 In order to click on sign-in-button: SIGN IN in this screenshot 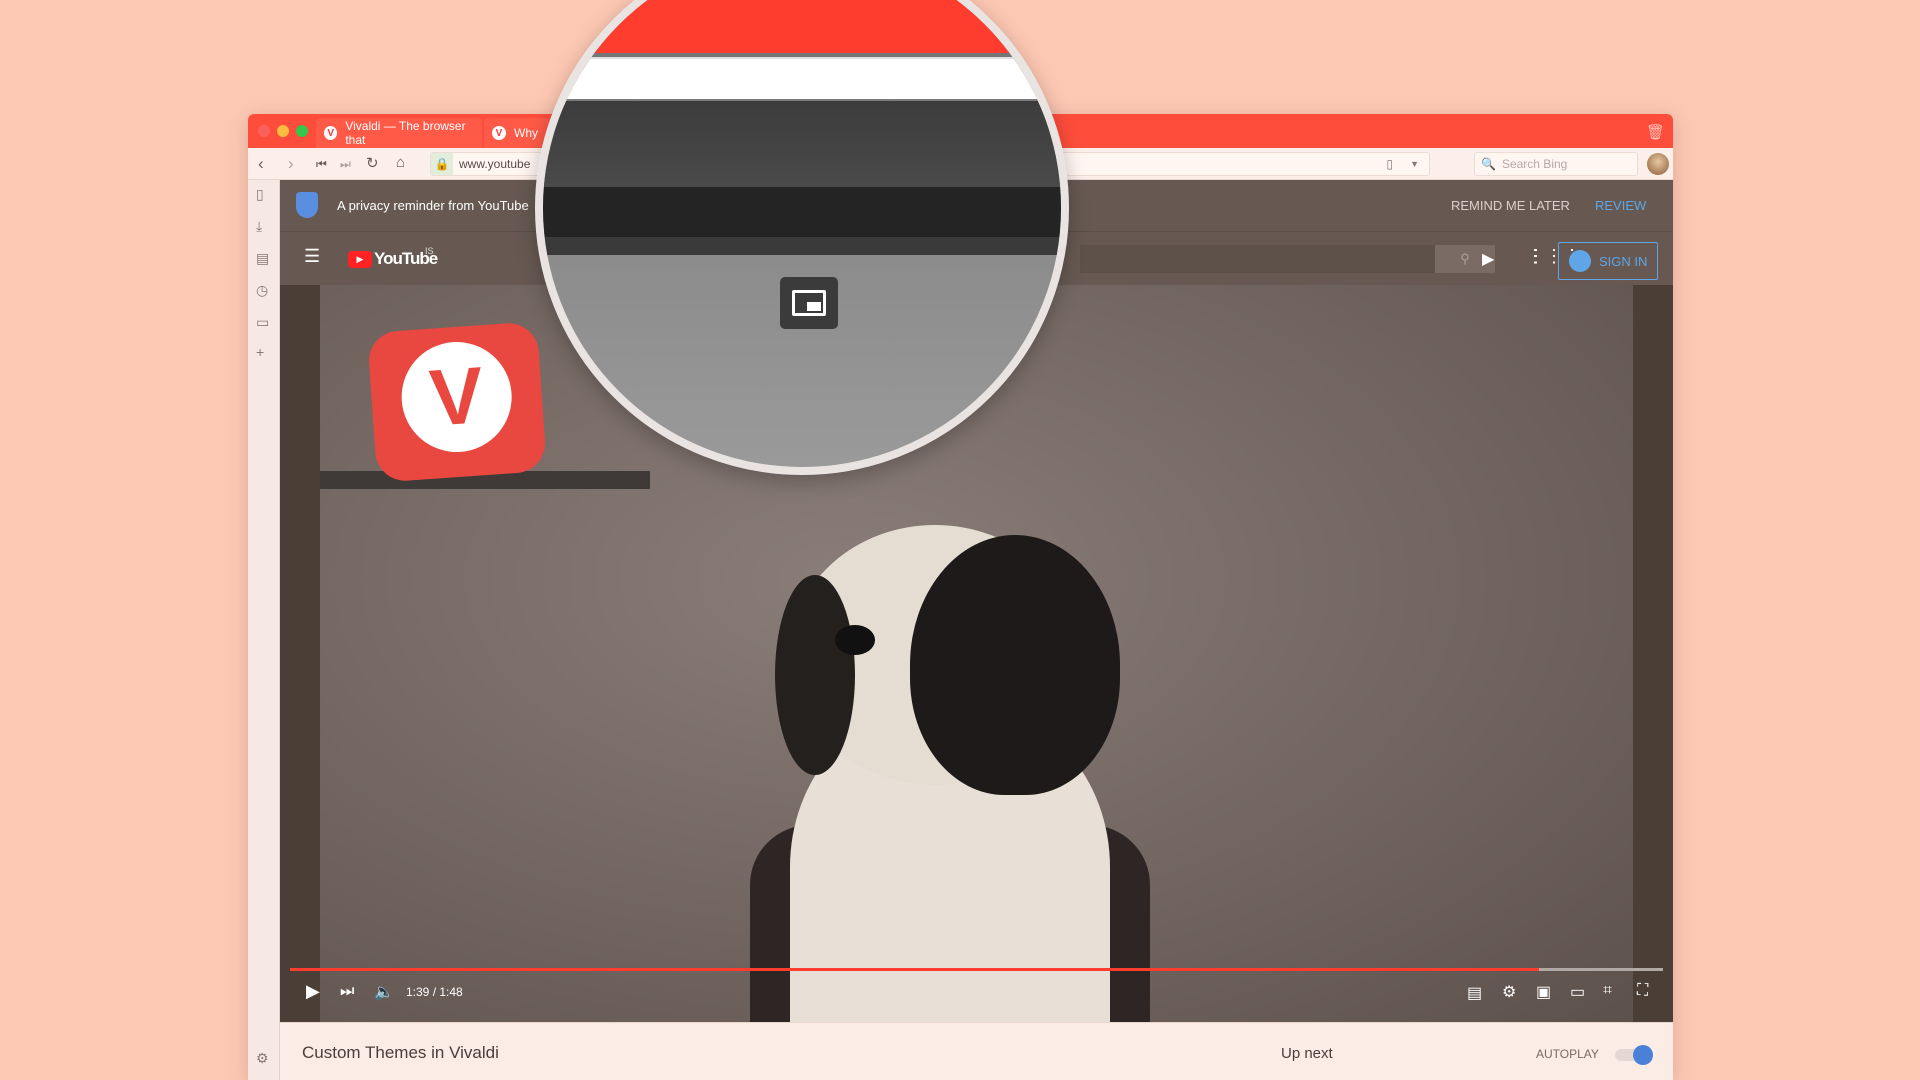, I will do `click(1608, 261)`.